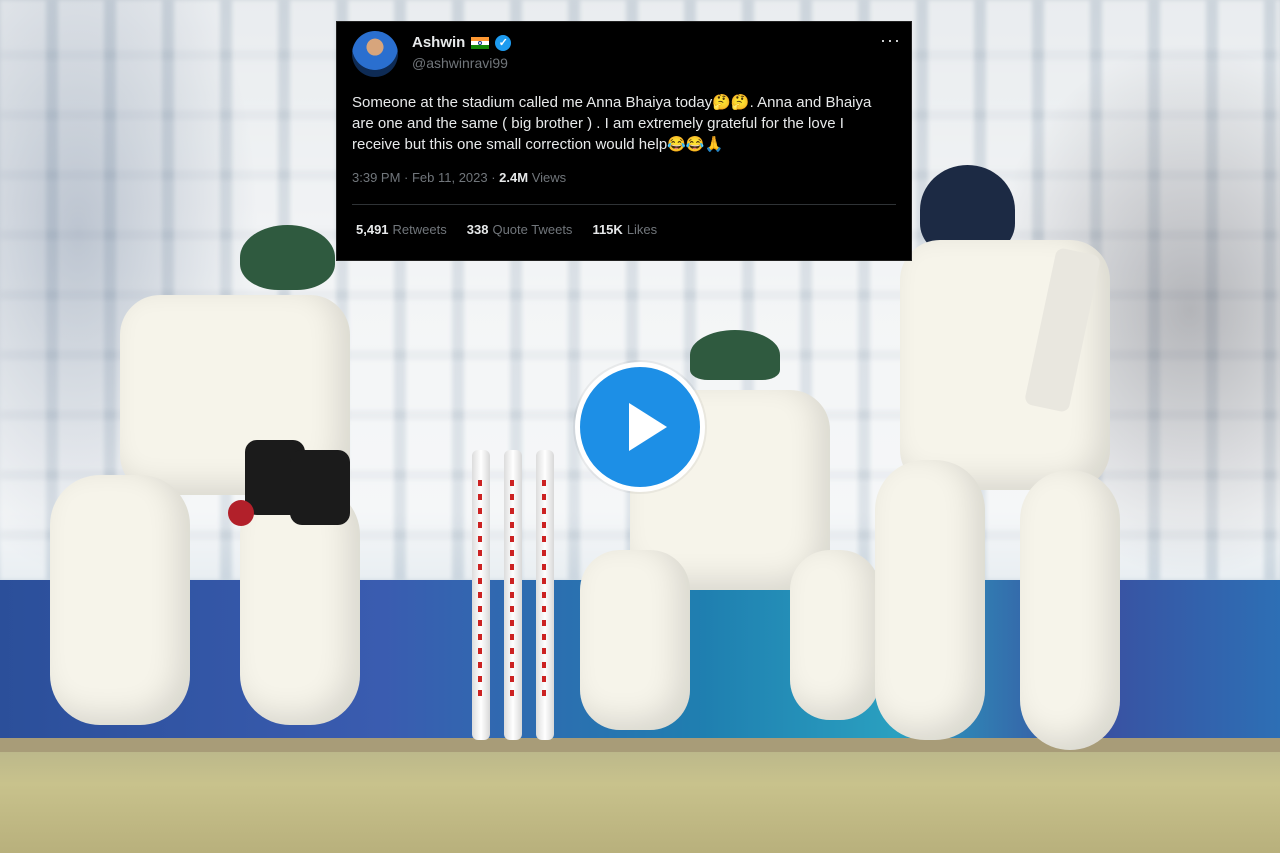 The height and width of the screenshot is (853, 1280). Describe the element at coordinates (120, 600) in the screenshot. I see `keeper-leg-left` at that location.